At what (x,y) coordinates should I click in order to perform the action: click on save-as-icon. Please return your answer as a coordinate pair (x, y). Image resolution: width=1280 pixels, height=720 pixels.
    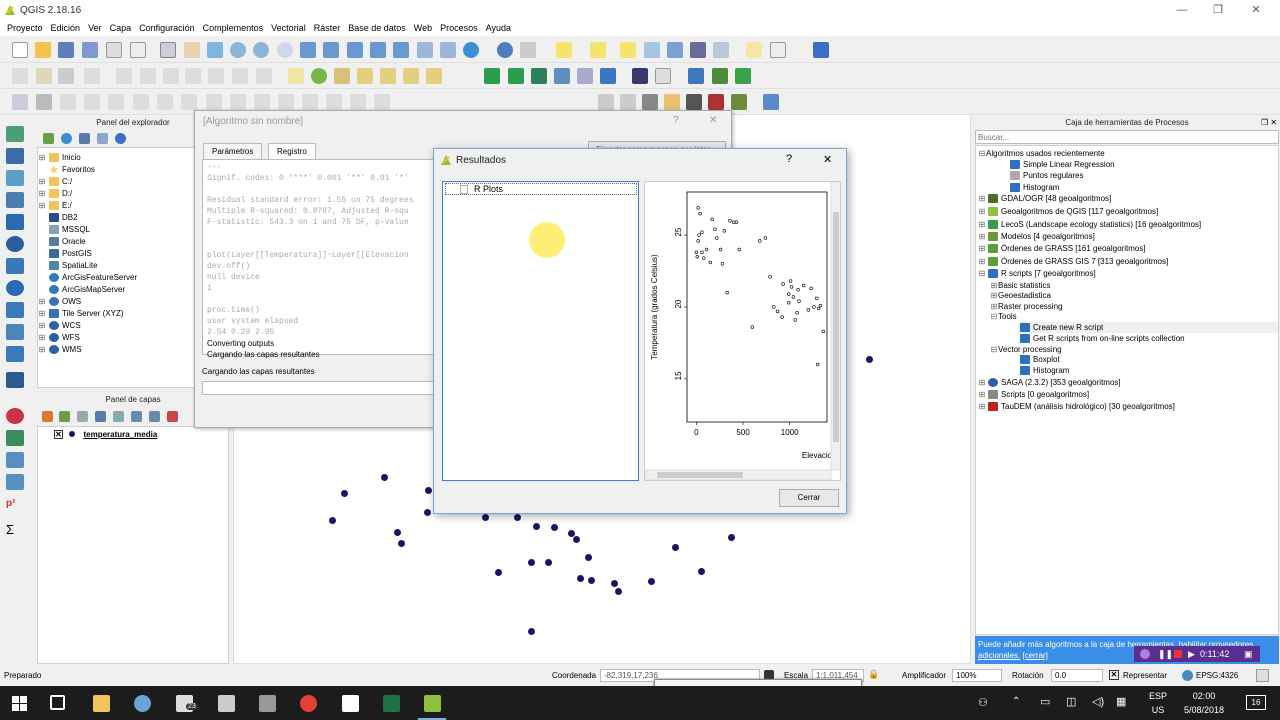
    Looking at the image, I should click on (90, 50).